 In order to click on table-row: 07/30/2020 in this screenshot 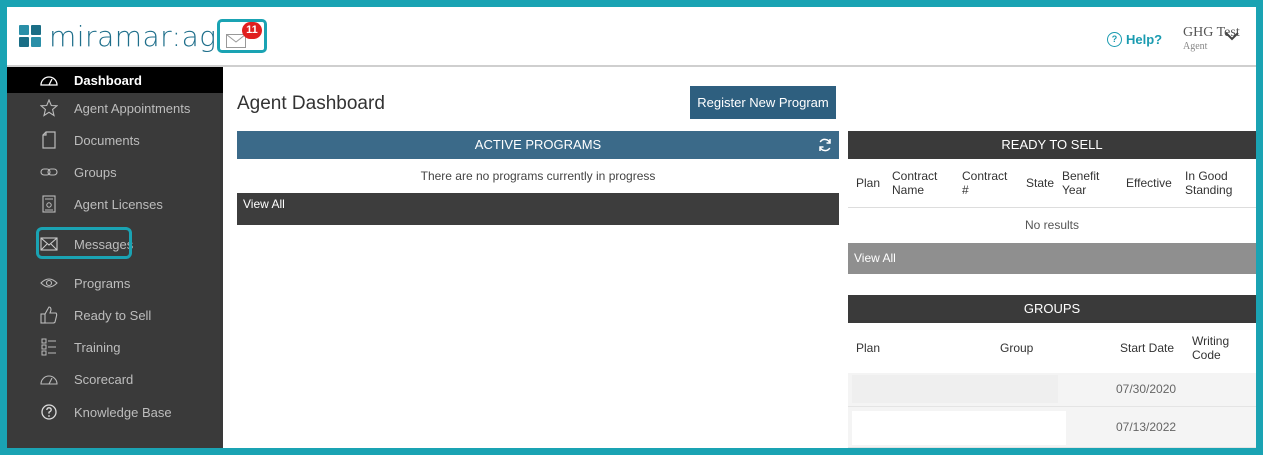, I will do `click(1052, 390)`.